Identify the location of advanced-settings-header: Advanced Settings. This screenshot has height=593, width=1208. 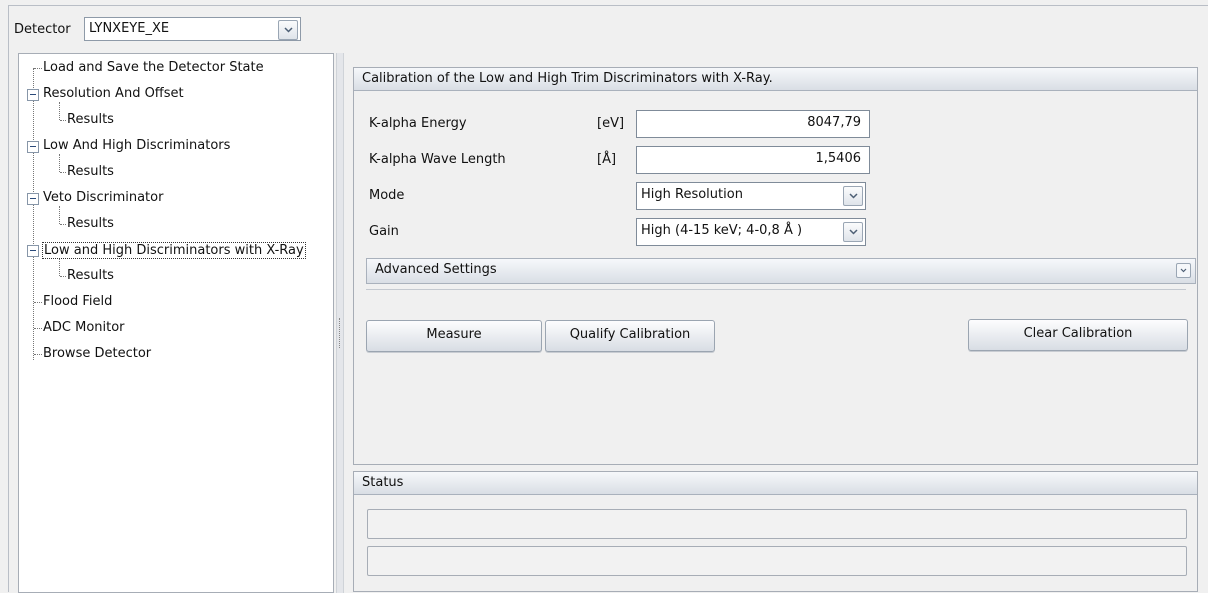
(781, 271).